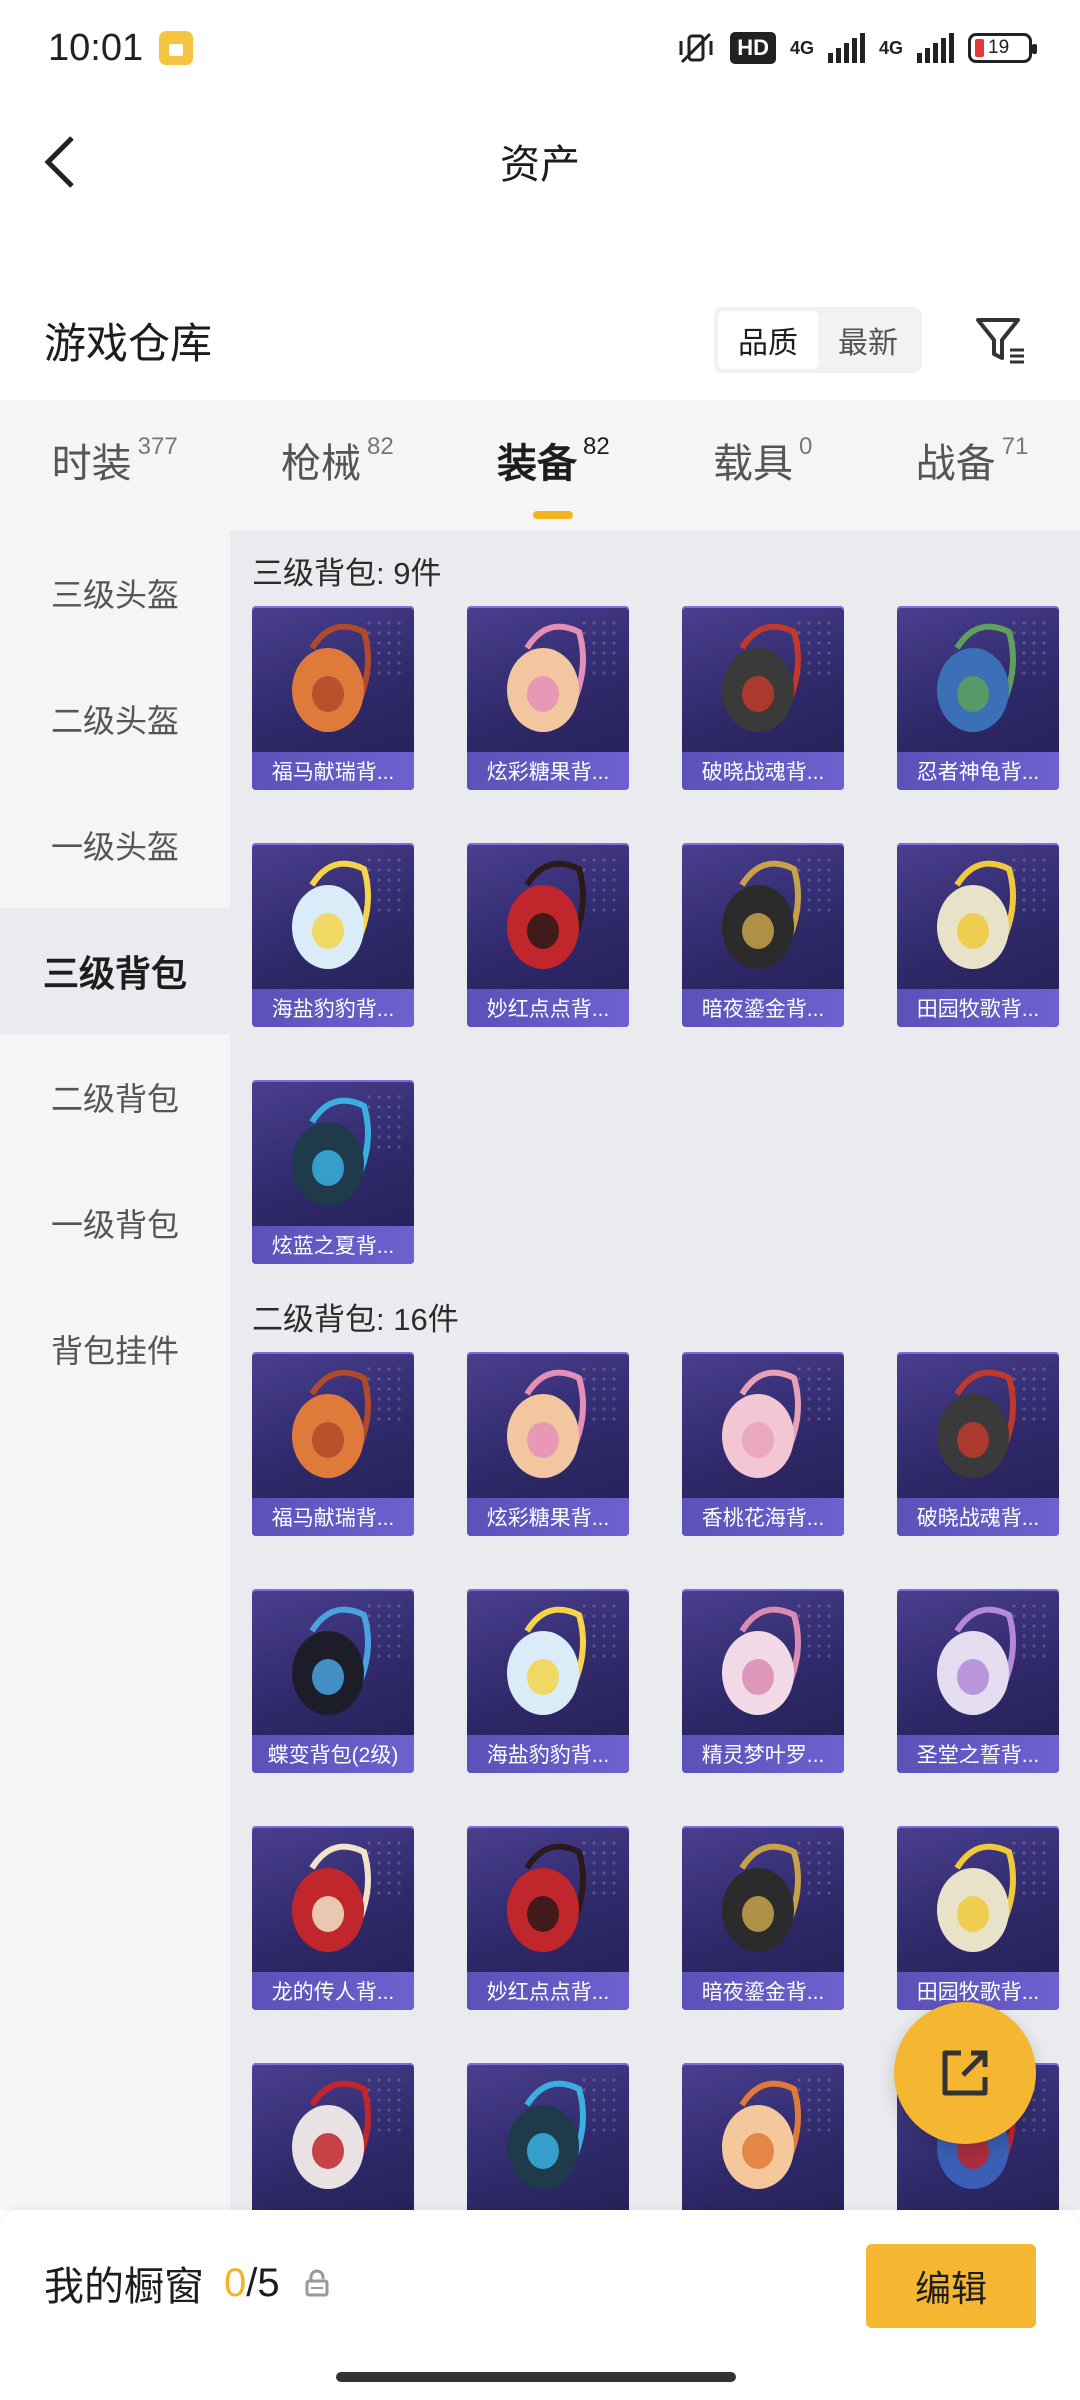 The image size is (1080, 2400). Describe the element at coordinates (115, 719) in the screenshot. I see `sidebar-item-level2-helmet: 二级头盔` at that location.